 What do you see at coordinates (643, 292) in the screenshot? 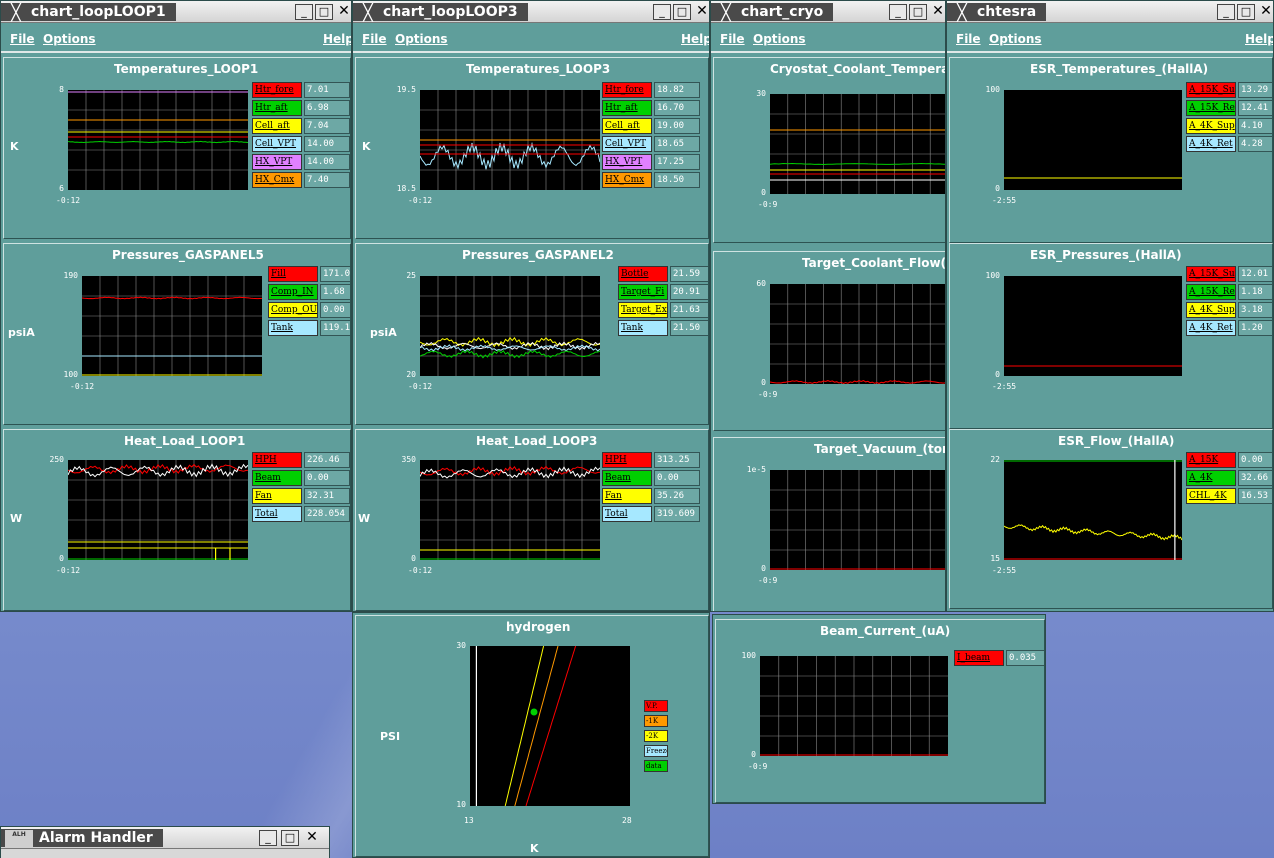
I see `legend-chip-green: Target_Fi` at bounding box center [643, 292].